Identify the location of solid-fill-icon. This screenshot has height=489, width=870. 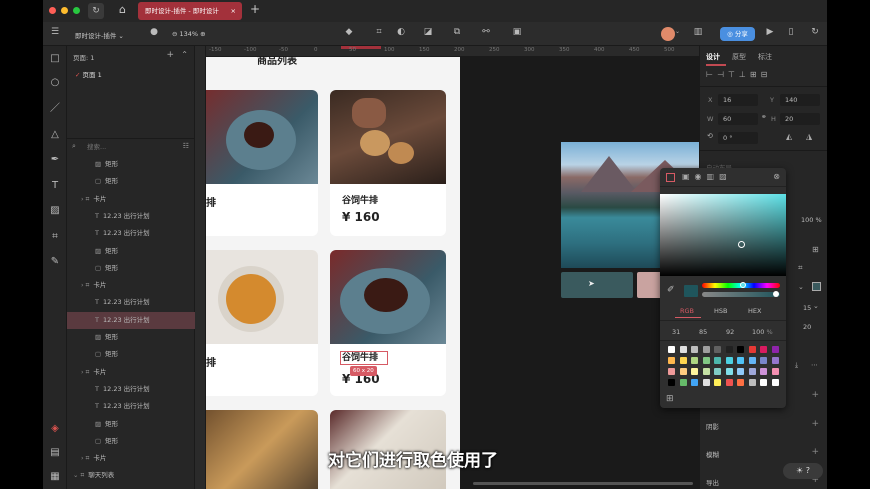
(670, 177).